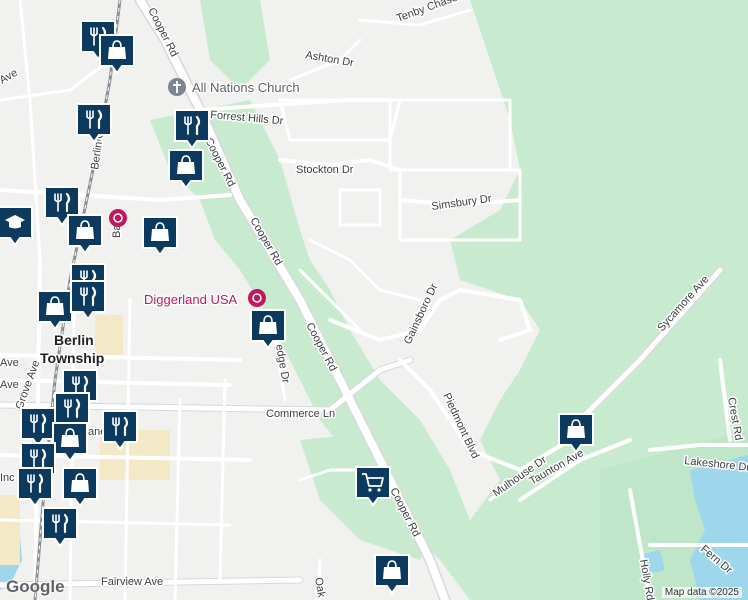 The height and width of the screenshot is (600, 748). Describe the element at coordinates (300, 414) in the screenshot. I see `label-commerce-ln: Commerce Ln` at that location.